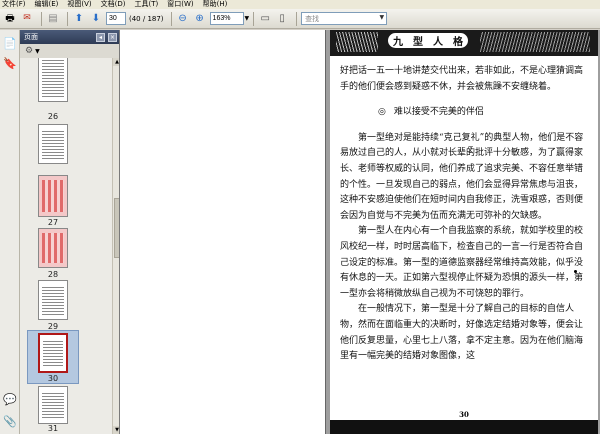 The image size is (600, 434). I want to click on arrow-up-icon: ⬆, so click(79, 18).